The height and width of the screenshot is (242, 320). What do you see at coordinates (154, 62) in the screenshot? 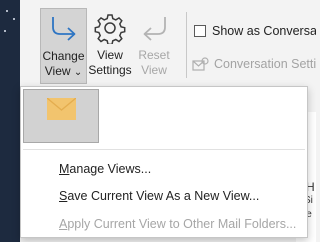
I see `reset-view-label: Reset View` at bounding box center [154, 62].